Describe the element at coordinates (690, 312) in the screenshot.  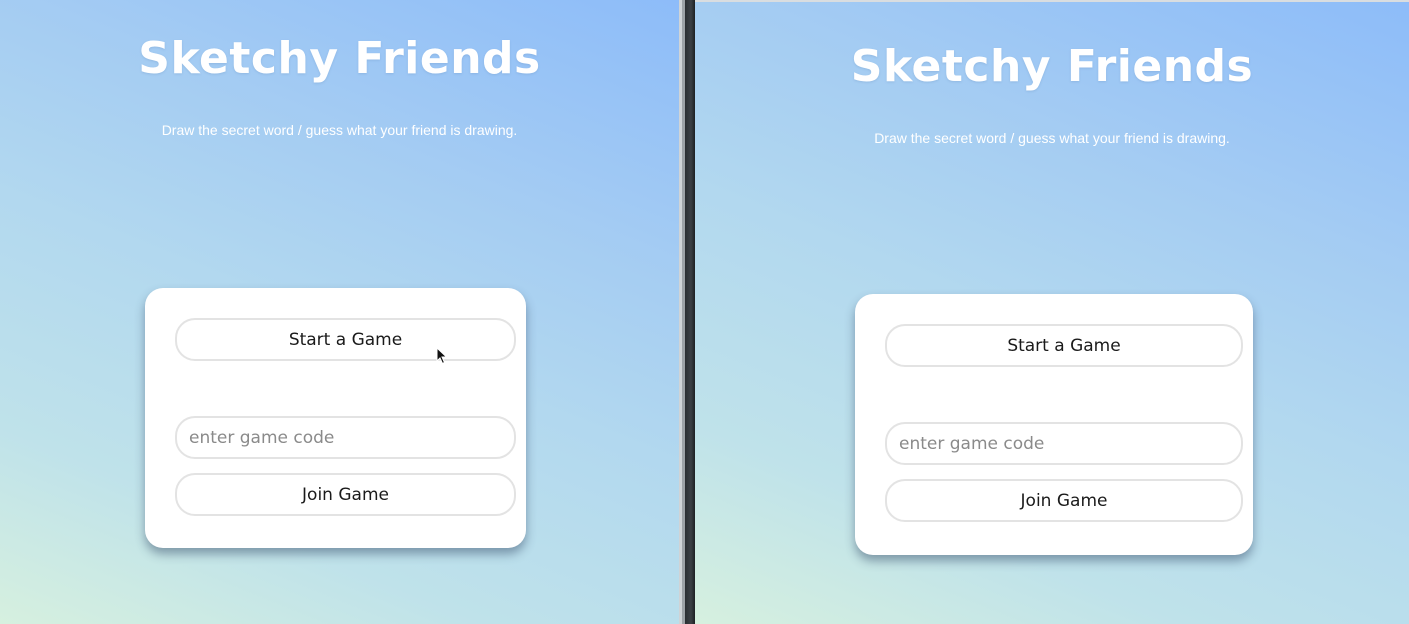
I see `window-gap` at that location.